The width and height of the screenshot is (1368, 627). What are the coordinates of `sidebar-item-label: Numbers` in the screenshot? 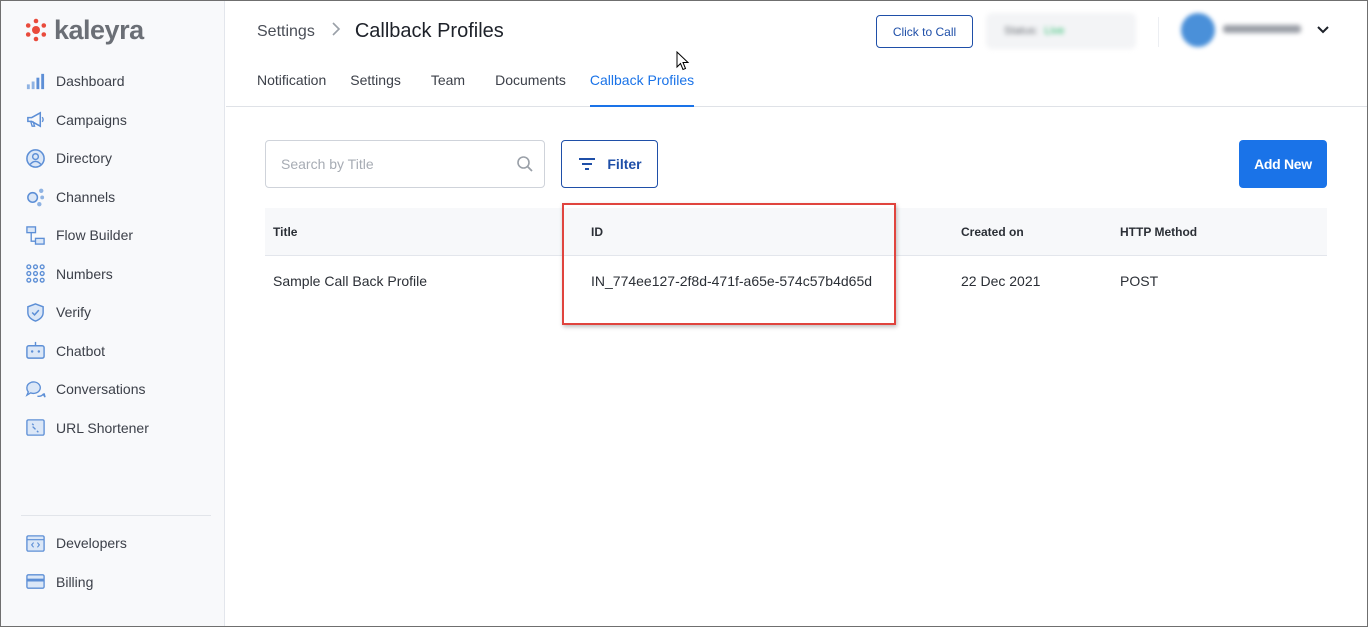 It's located at (84, 273).